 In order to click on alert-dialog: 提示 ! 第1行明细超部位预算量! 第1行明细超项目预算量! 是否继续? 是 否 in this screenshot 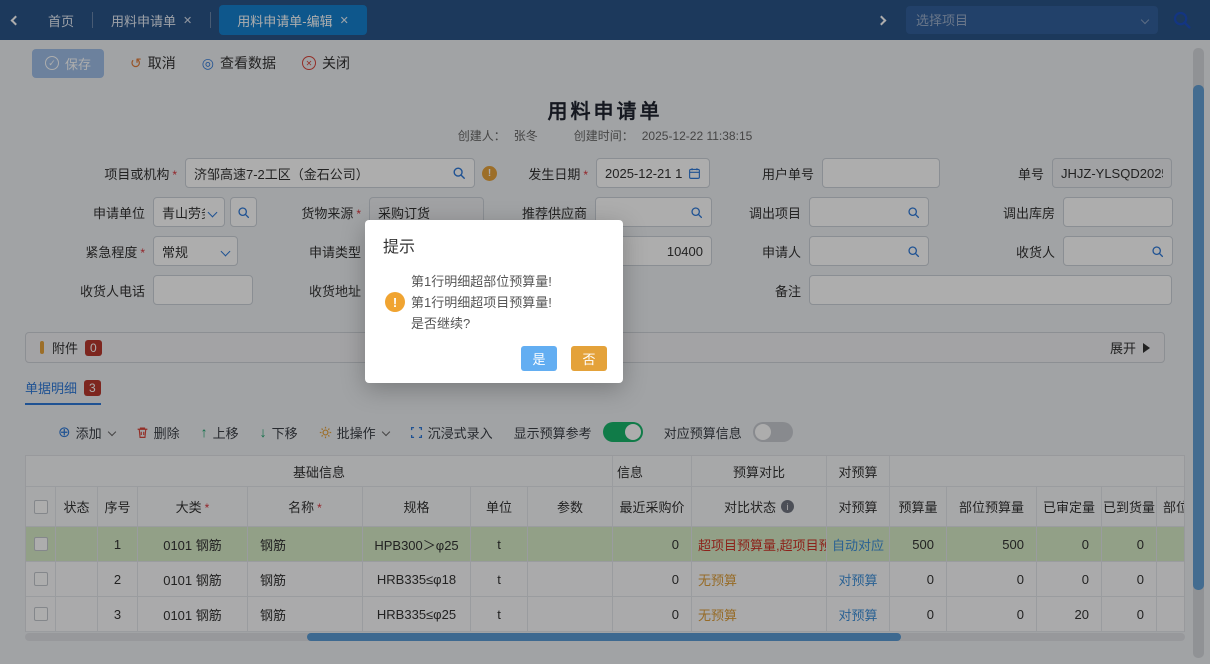, I will do `click(494, 301)`.